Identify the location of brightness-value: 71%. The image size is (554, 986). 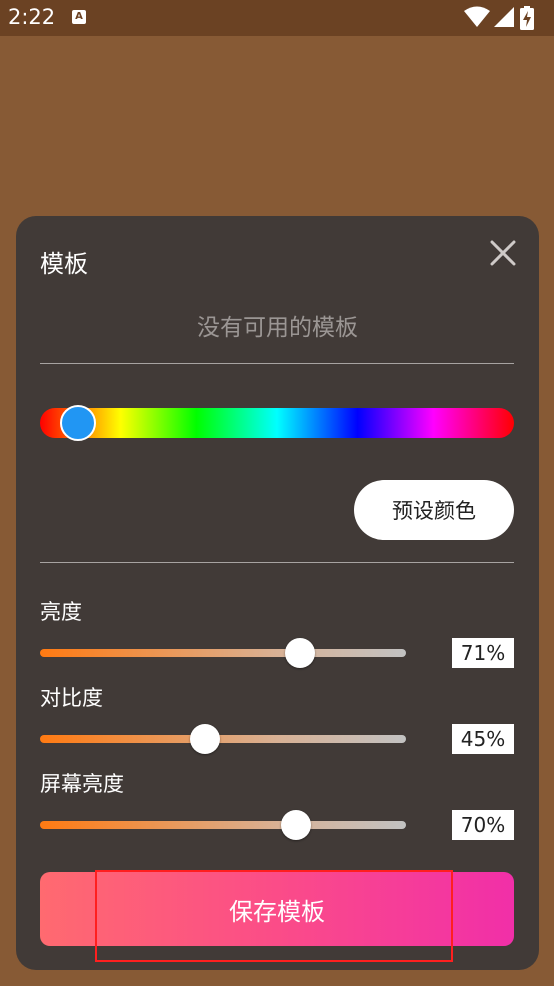
(483, 653).